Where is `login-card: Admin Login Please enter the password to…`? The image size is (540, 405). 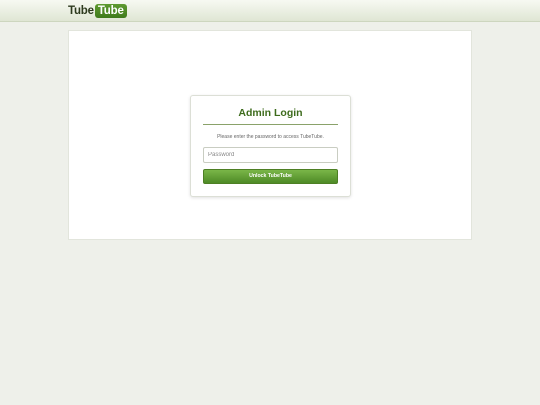
login-card: Admin Login Please enter the password to… is located at coordinates (270, 146).